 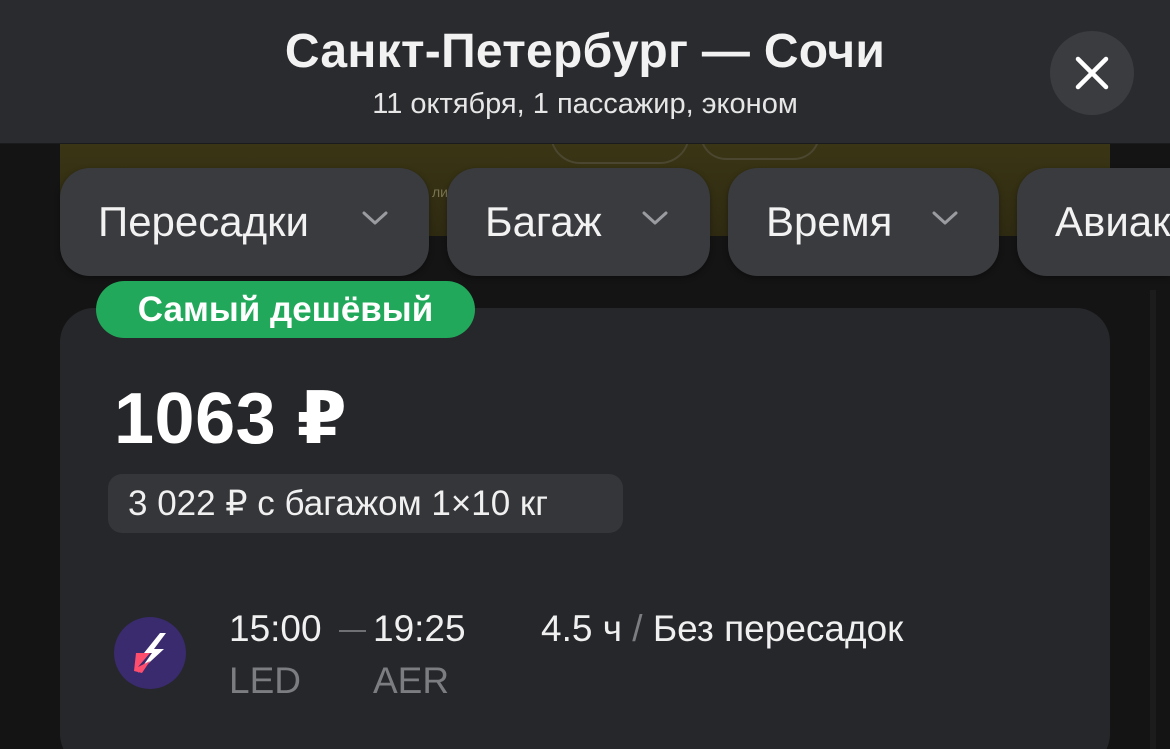 I want to click on filter-chip-label: Время, so click(x=829, y=221).